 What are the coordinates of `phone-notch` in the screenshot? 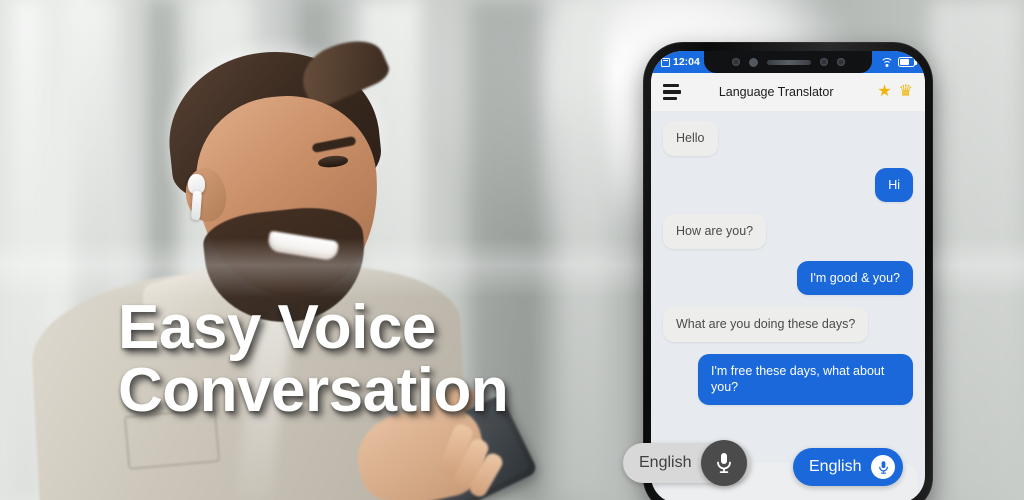 It's located at (788, 62).